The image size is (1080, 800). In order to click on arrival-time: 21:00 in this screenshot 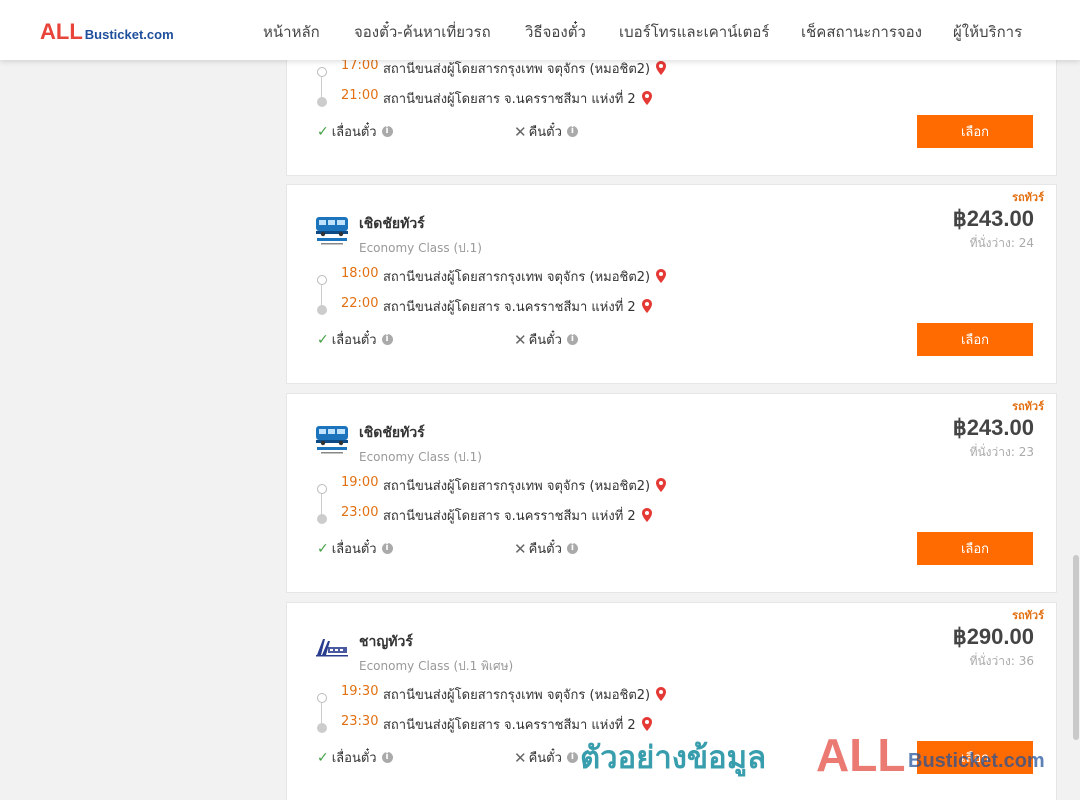, I will do `click(360, 95)`.